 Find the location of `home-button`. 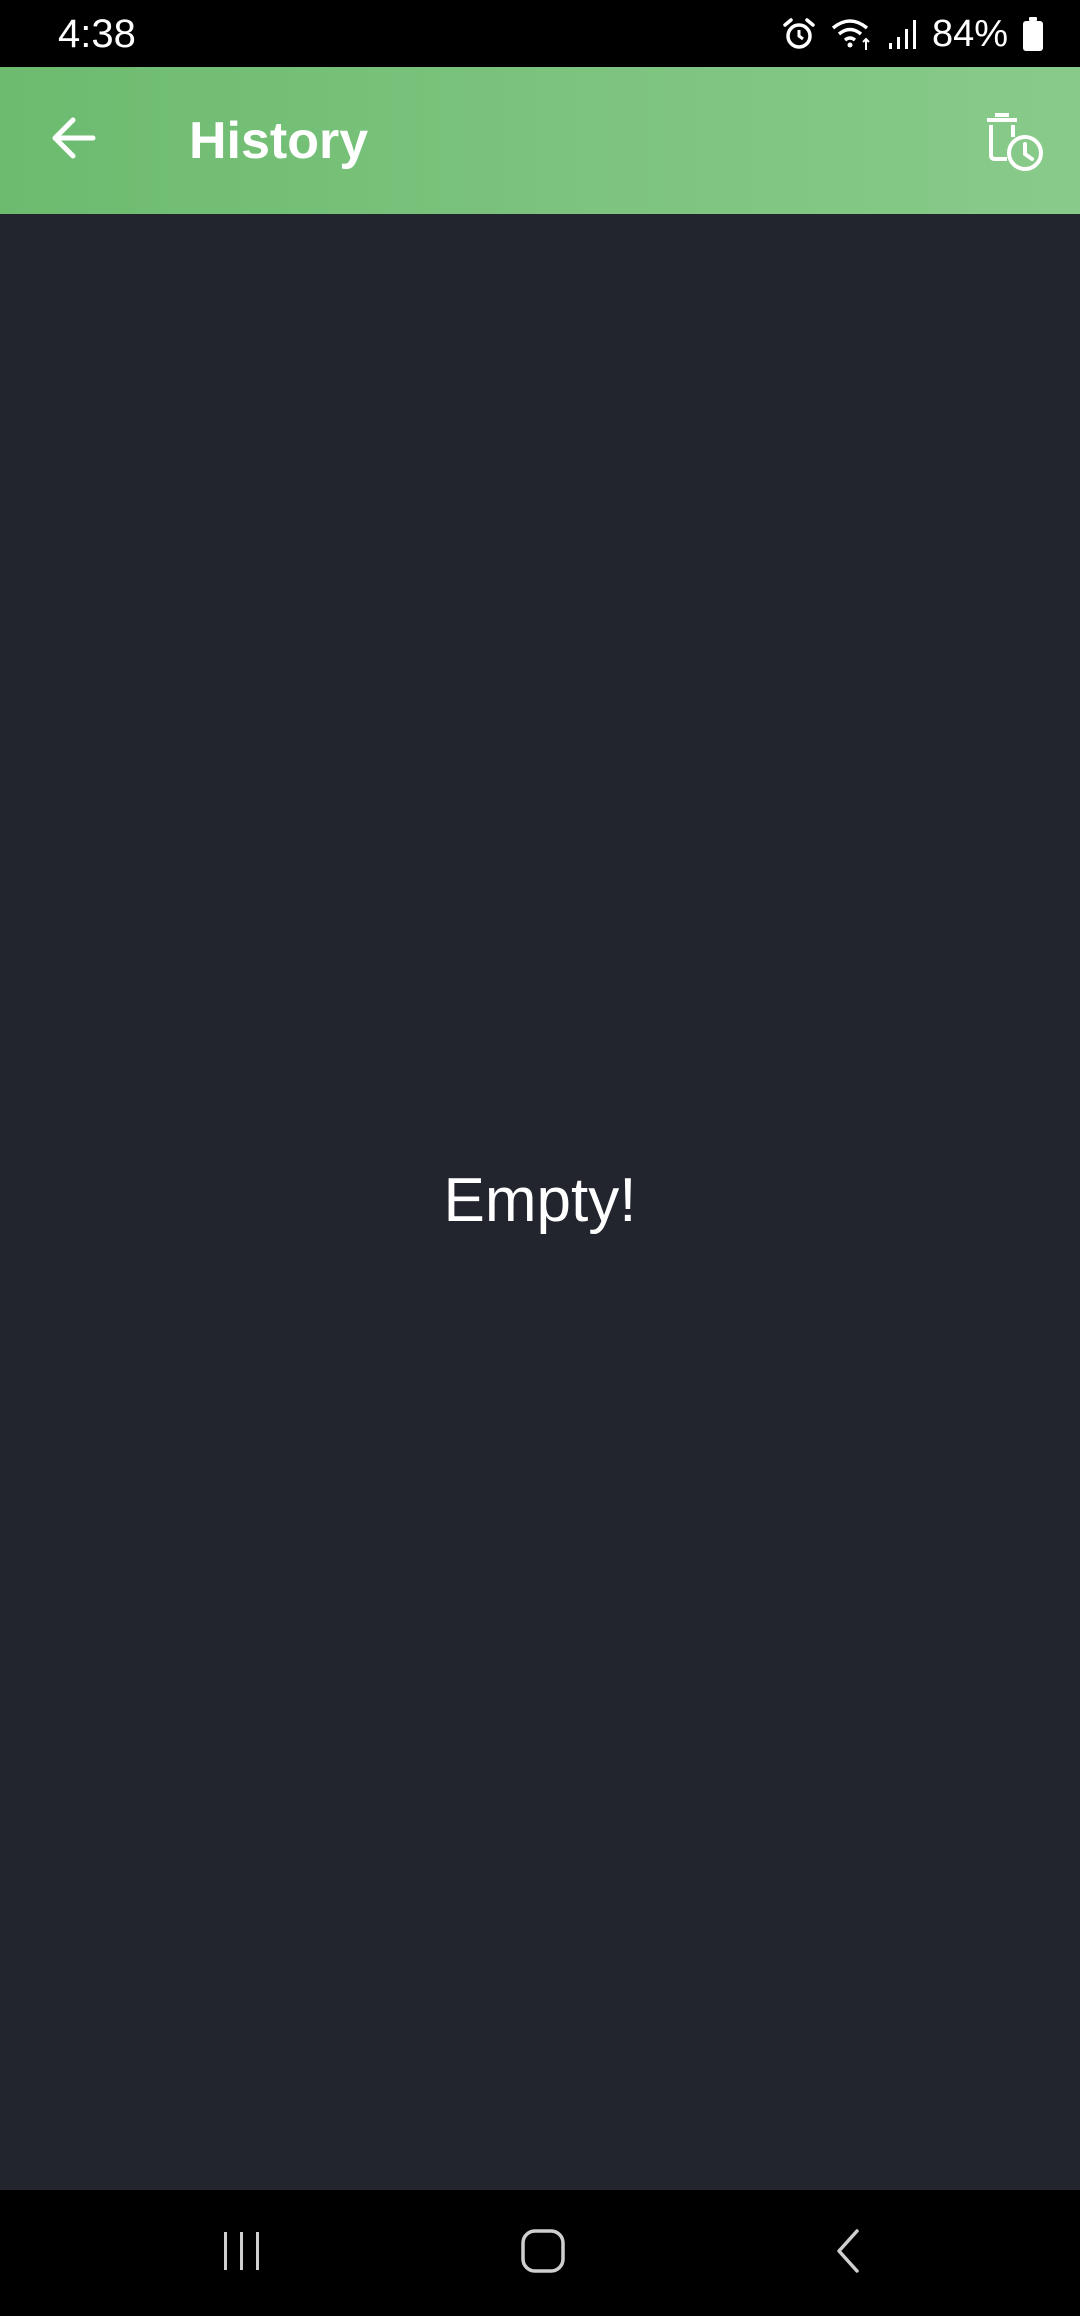

home-button is located at coordinates (543, 2253).